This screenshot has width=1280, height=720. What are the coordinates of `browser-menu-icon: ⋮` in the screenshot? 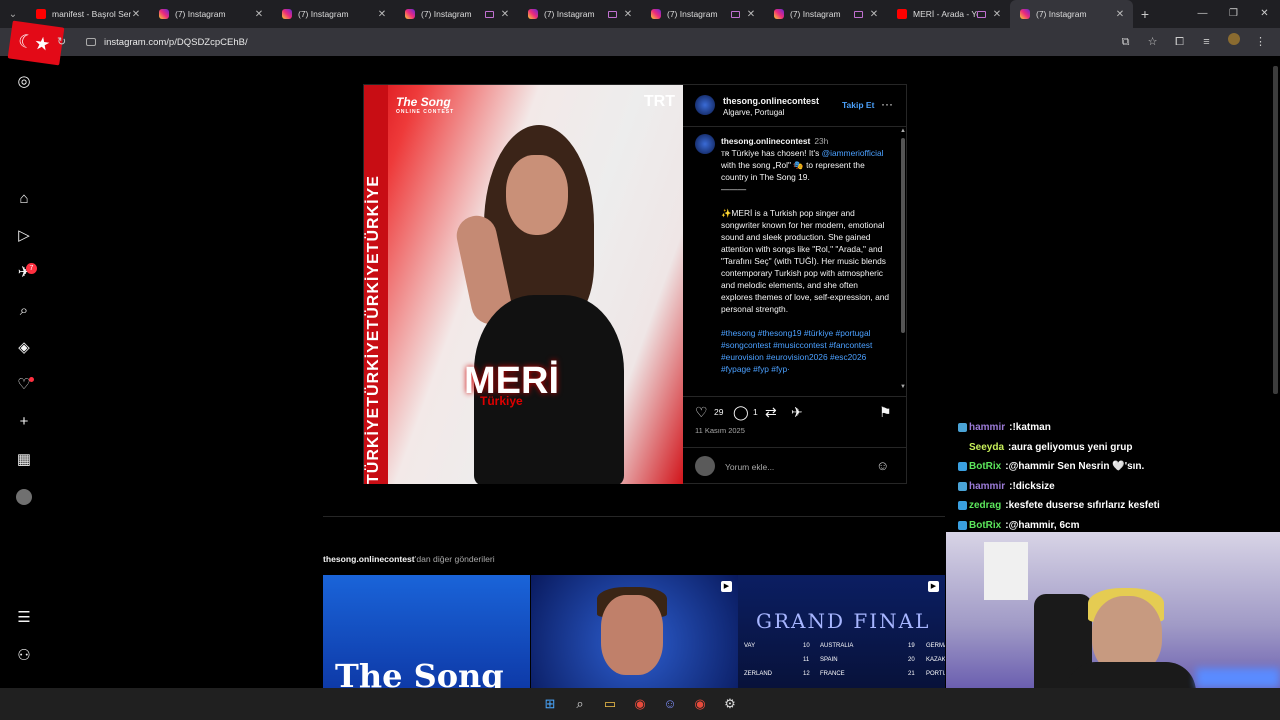 It's located at (1260, 42).